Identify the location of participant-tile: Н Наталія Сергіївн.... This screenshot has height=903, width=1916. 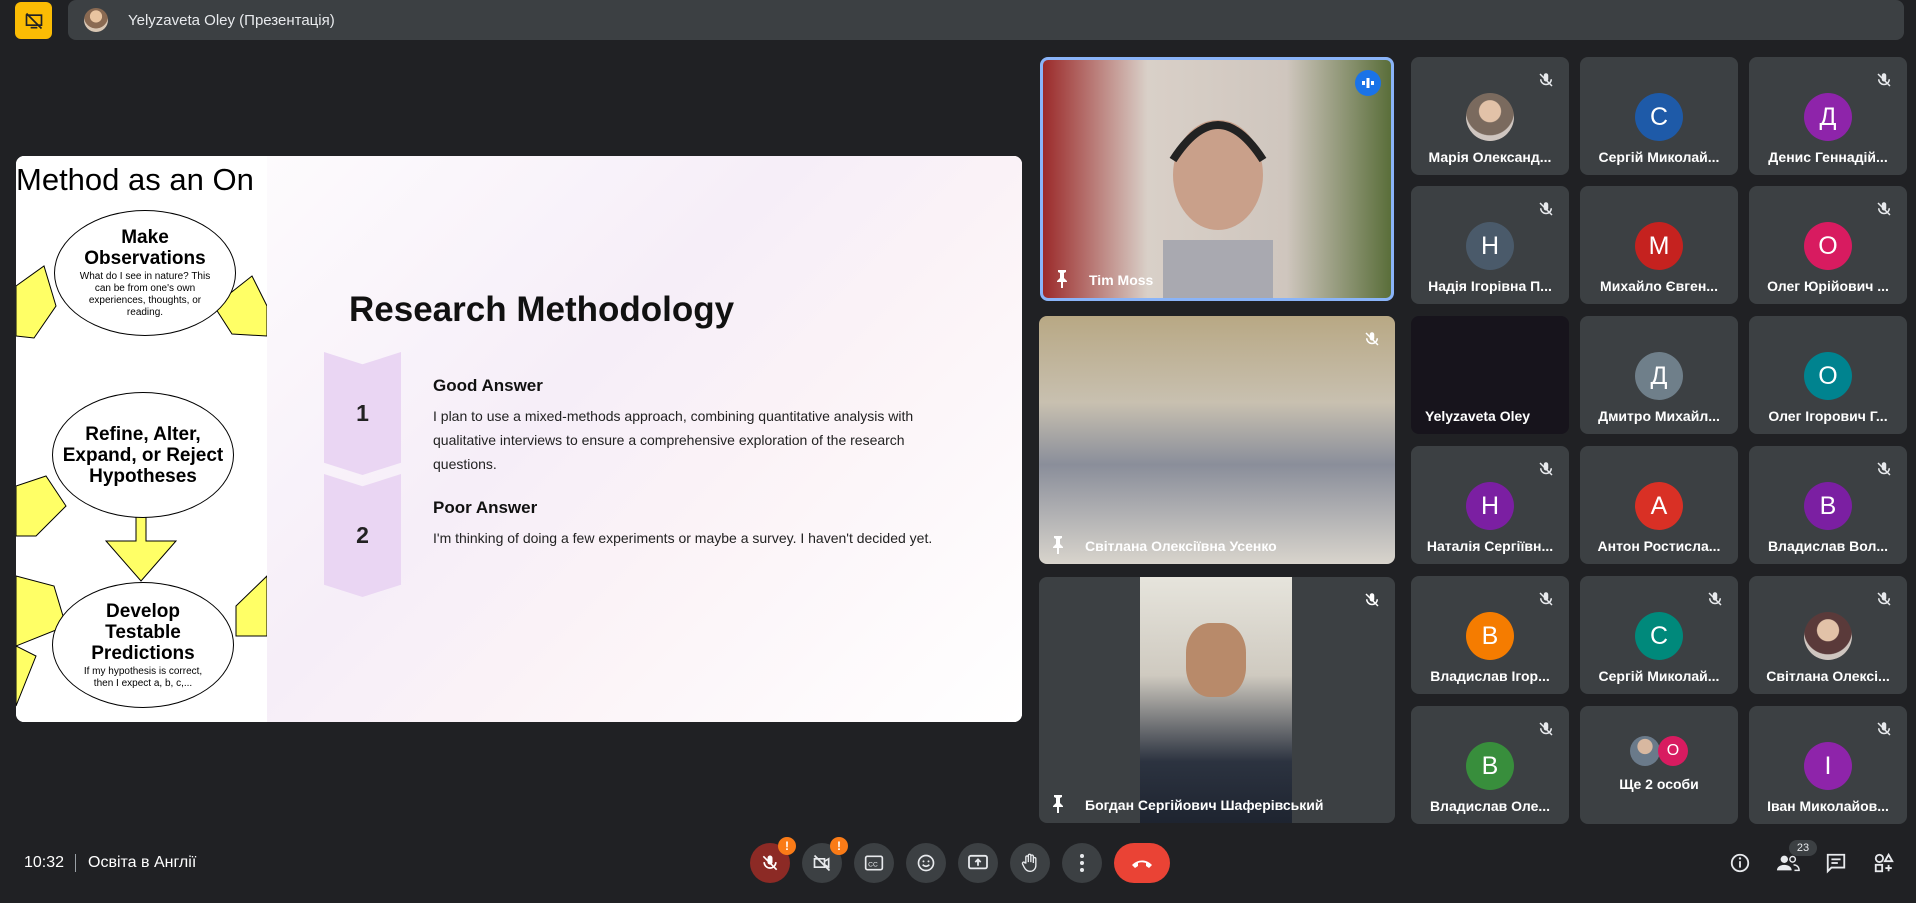
(1490, 505).